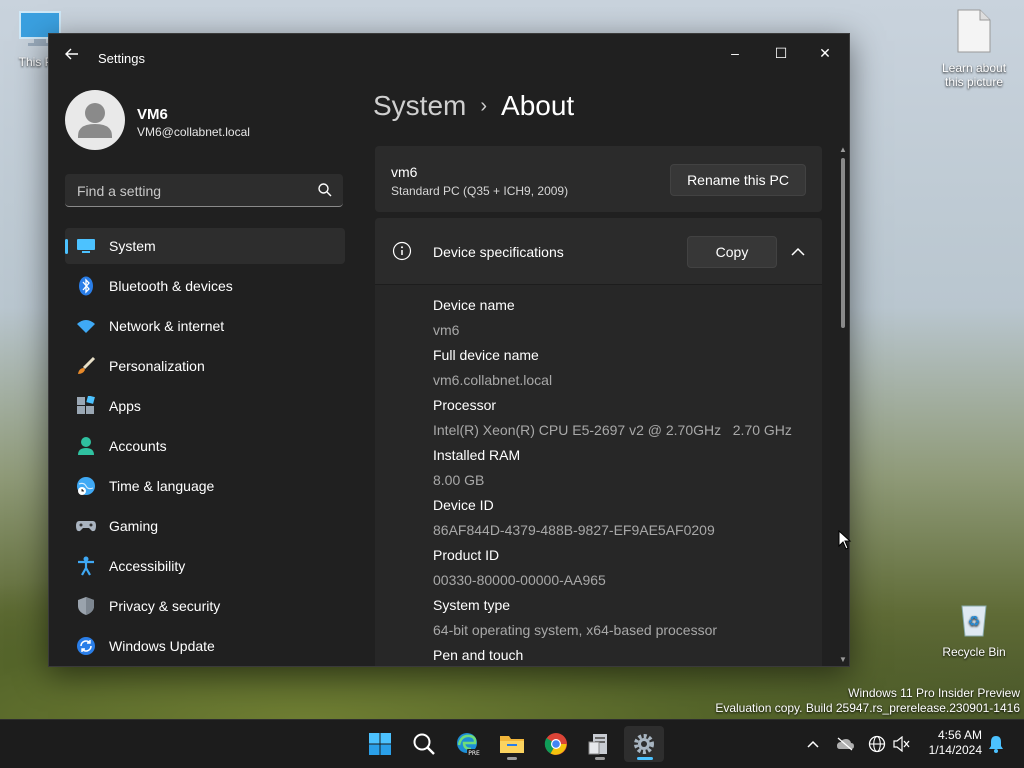 The image size is (1024, 768). What do you see at coordinates (147, 566) in the screenshot?
I see `sidebar-item-label: Accessibility` at bounding box center [147, 566].